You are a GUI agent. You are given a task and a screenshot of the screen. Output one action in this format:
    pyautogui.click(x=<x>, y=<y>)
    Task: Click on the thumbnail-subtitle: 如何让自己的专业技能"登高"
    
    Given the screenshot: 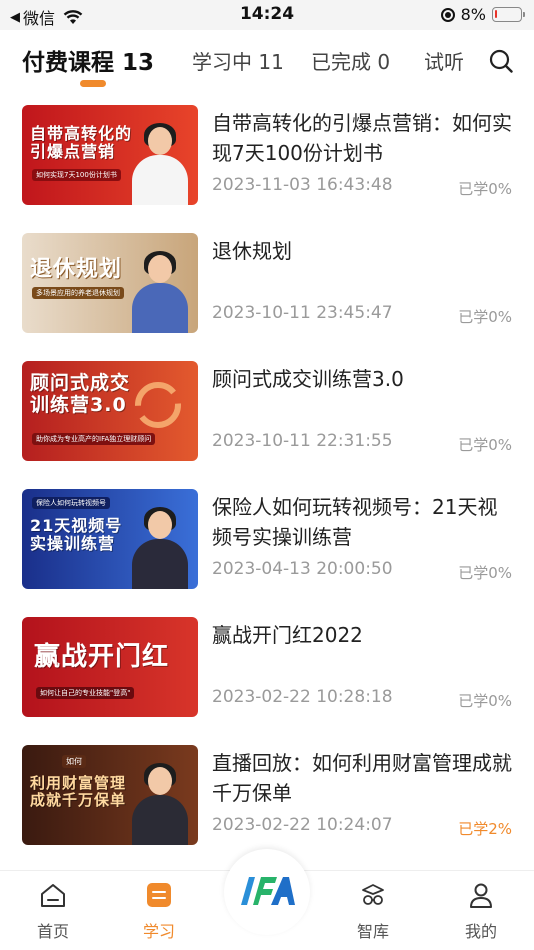 What is the action you would take?
    pyautogui.click(x=85, y=693)
    